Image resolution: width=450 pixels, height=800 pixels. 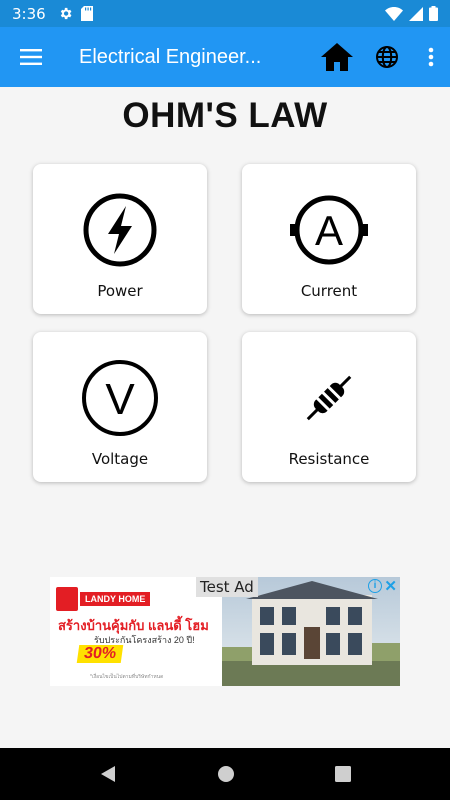 What do you see at coordinates (66, 13) in the screenshot?
I see `settings-gear-icon` at bounding box center [66, 13].